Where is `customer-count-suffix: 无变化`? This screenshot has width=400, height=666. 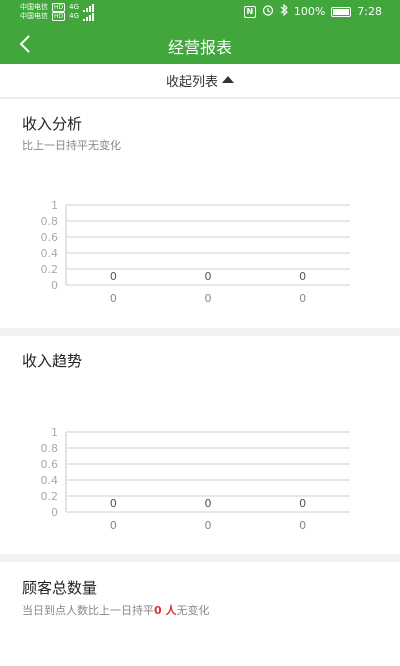
customer-count-suffix: 无变化 is located at coordinates (193, 610).